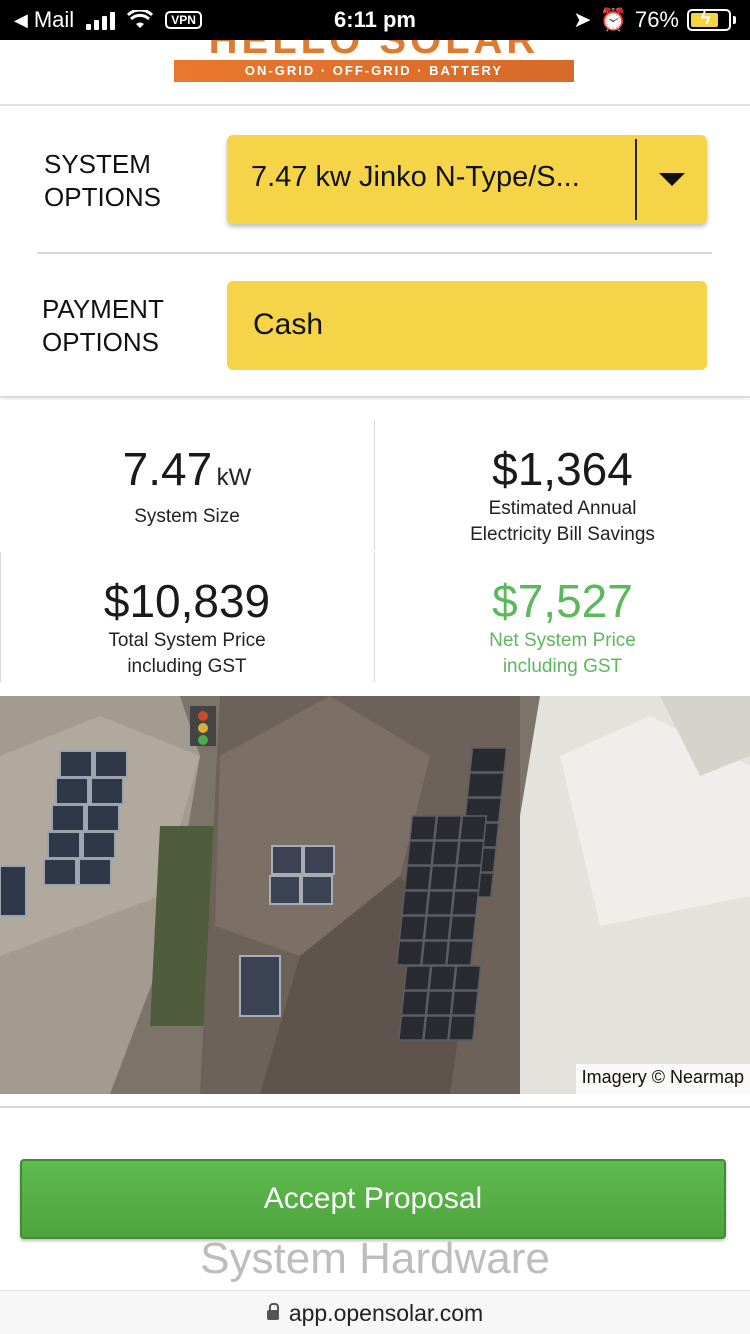 This screenshot has width=750, height=1334. Describe the element at coordinates (272, 1311) in the screenshot. I see `lock-icon` at that location.